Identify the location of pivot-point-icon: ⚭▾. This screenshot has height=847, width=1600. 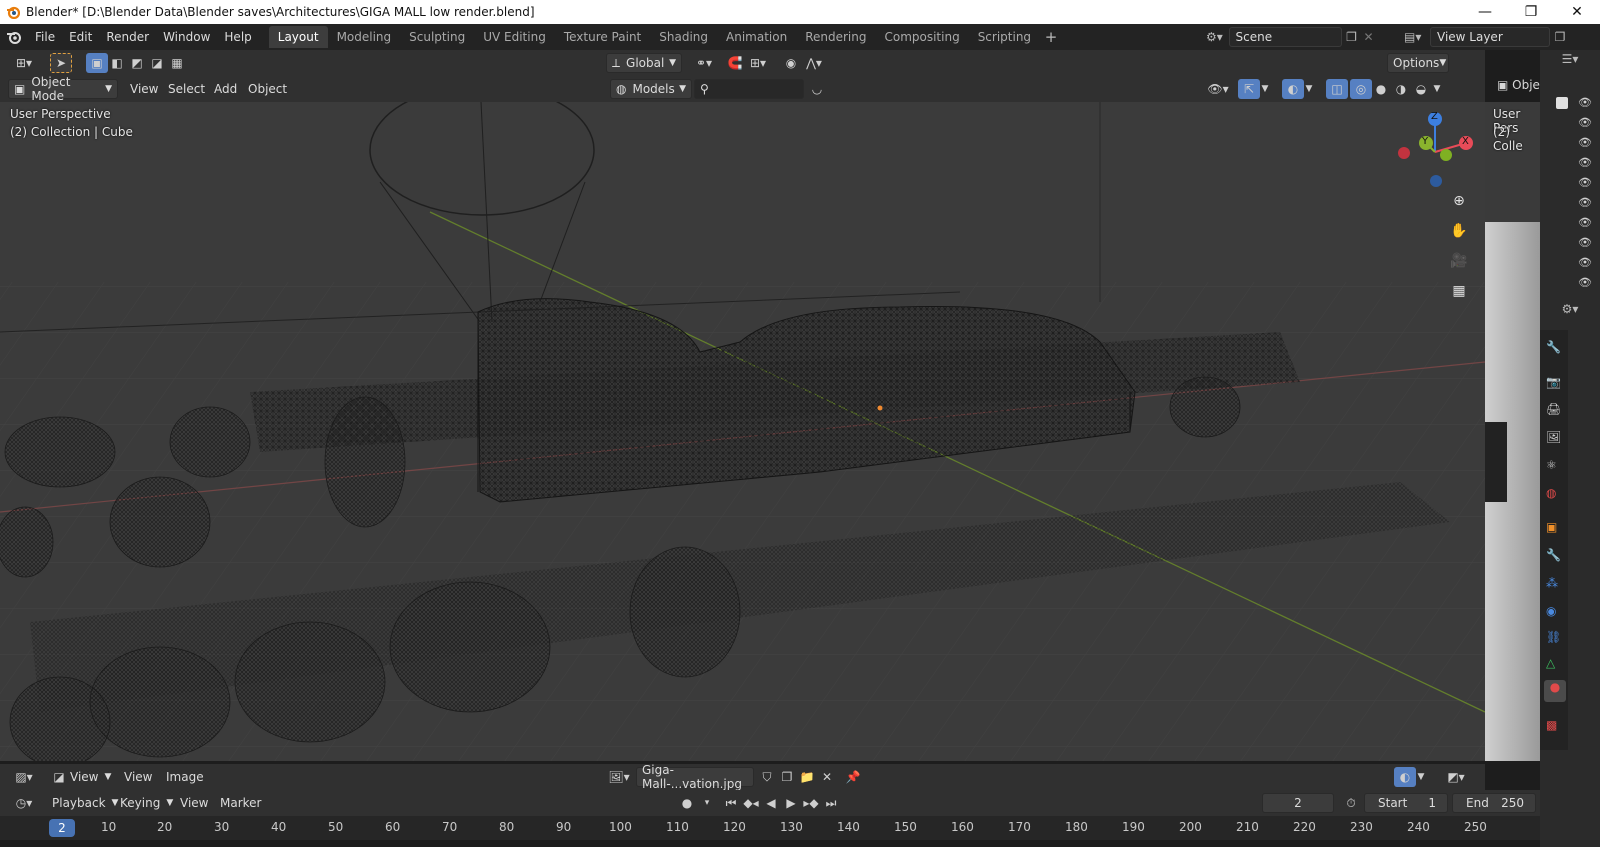
(704, 63).